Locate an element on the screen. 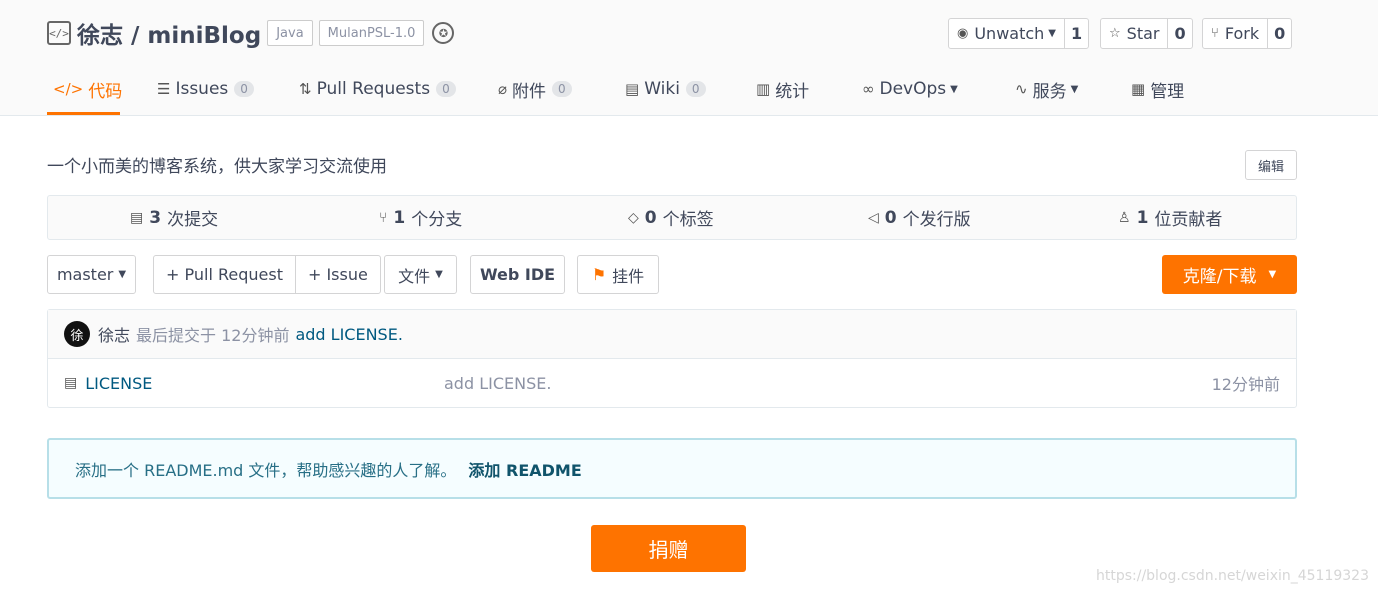 The height and width of the screenshot is (596, 1378). new-issue-button: + Issue is located at coordinates (337, 274).